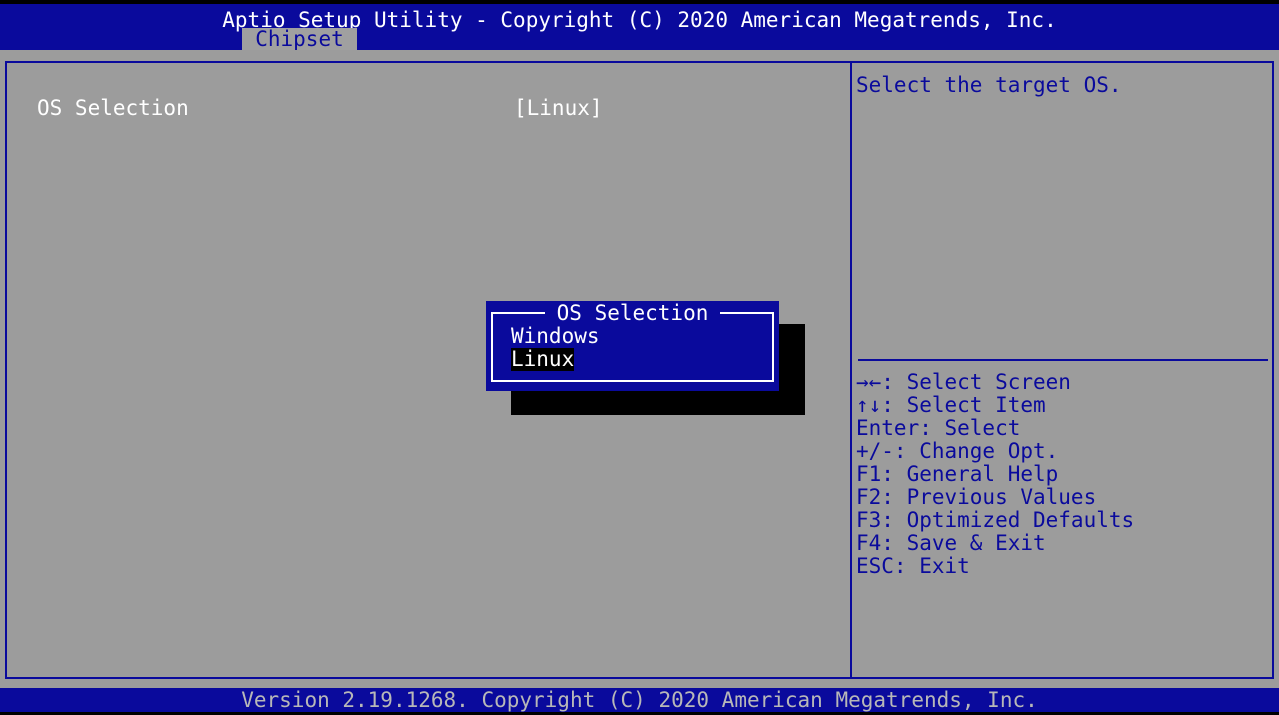  What do you see at coordinates (989, 85) in the screenshot?
I see `help-description: Select the target OS.` at bounding box center [989, 85].